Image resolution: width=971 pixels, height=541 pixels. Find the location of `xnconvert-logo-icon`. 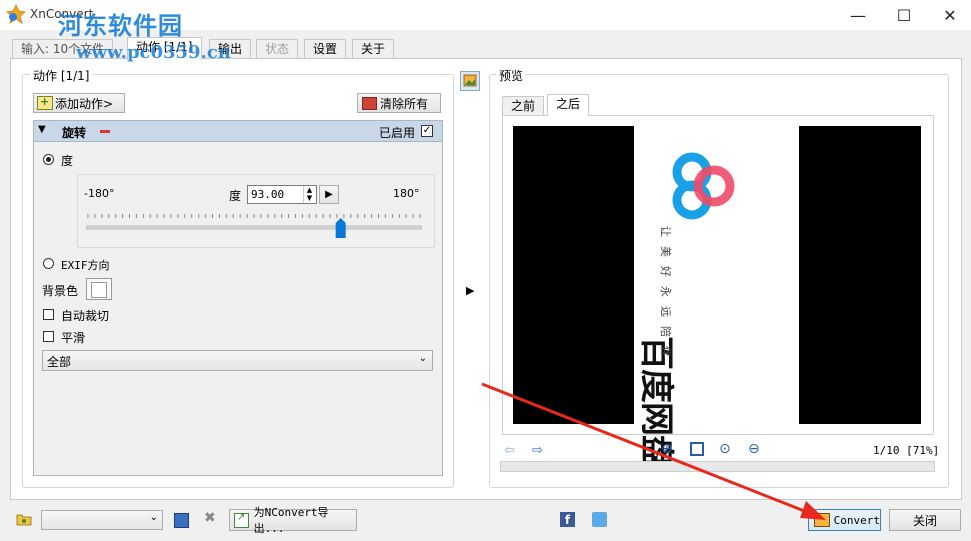

xnconvert-logo-icon is located at coordinates (16, 14).